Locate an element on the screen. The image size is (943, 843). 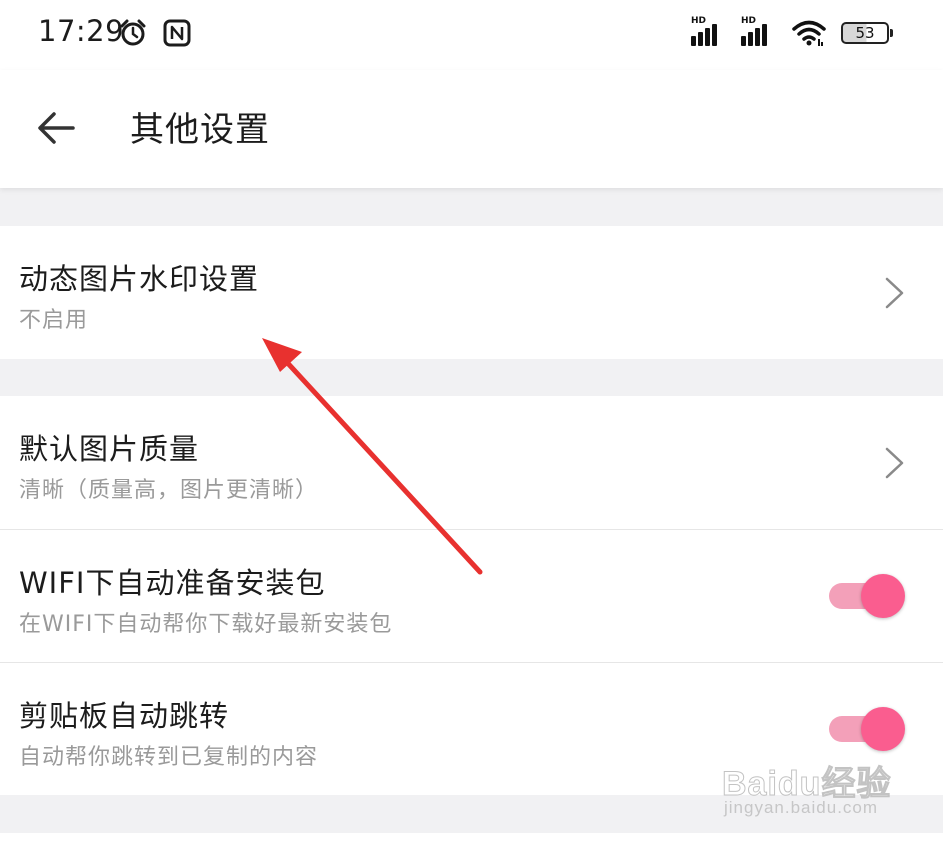
watermark-url: jingyan.baidu.com is located at coordinates (801, 807).